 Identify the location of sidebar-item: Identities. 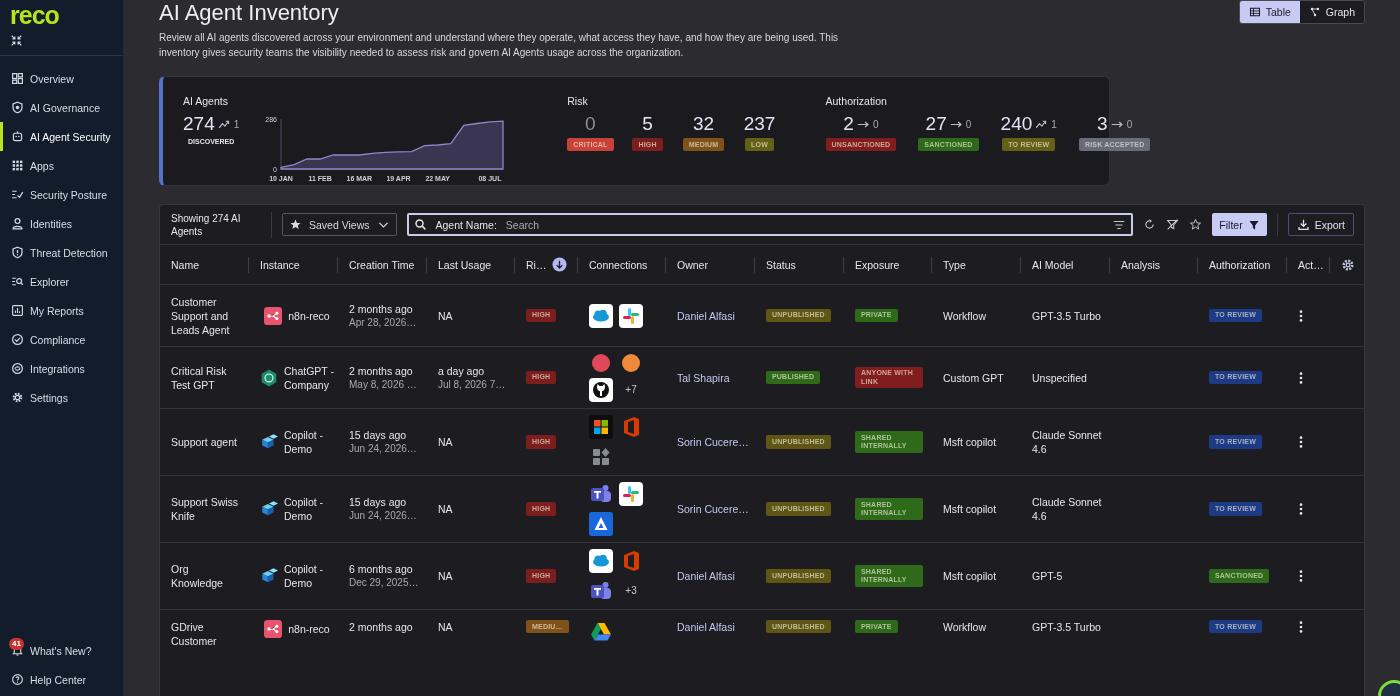
(61, 223).